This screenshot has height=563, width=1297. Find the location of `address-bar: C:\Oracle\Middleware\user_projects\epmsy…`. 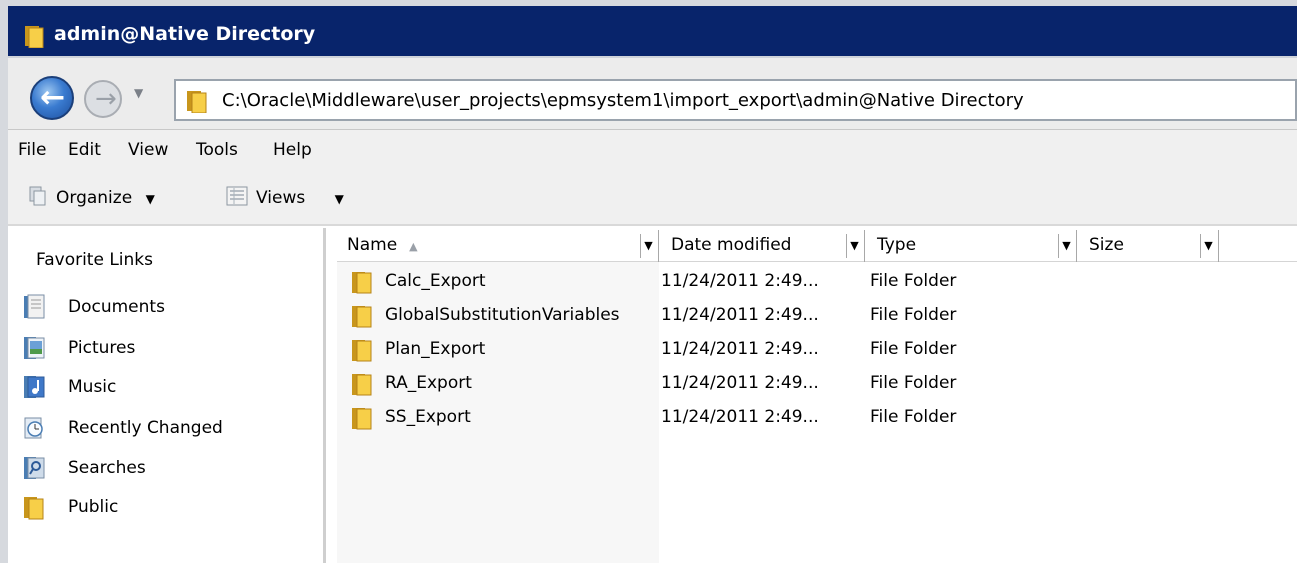

address-bar: C:\Oracle\Middleware\user_projects\epmsy… is located at coordinates (735, 100).